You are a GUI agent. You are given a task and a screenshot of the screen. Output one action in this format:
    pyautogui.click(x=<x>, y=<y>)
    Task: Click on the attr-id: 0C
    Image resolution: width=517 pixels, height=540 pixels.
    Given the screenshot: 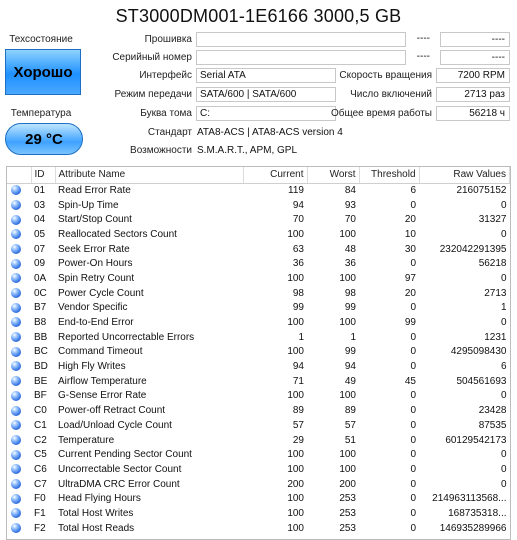 What is the action you would take?
    pyautogui.click(x=40, y=293)
    